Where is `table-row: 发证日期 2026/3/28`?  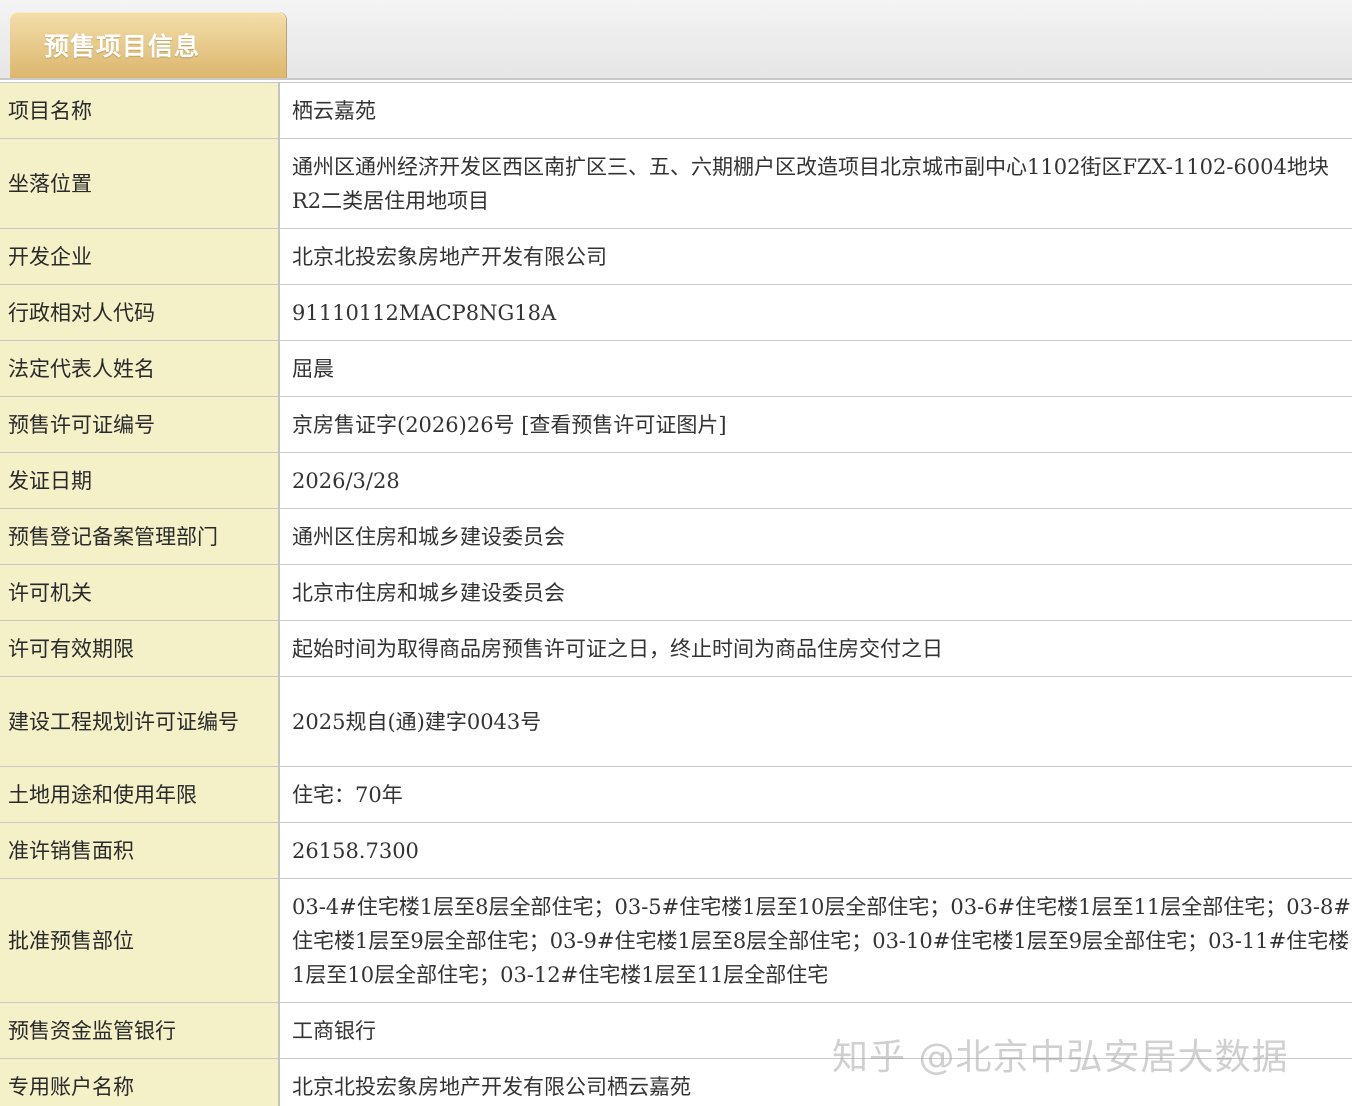 table-row: 发证日期 2026/3/28 is located at coordinates (676, 480).